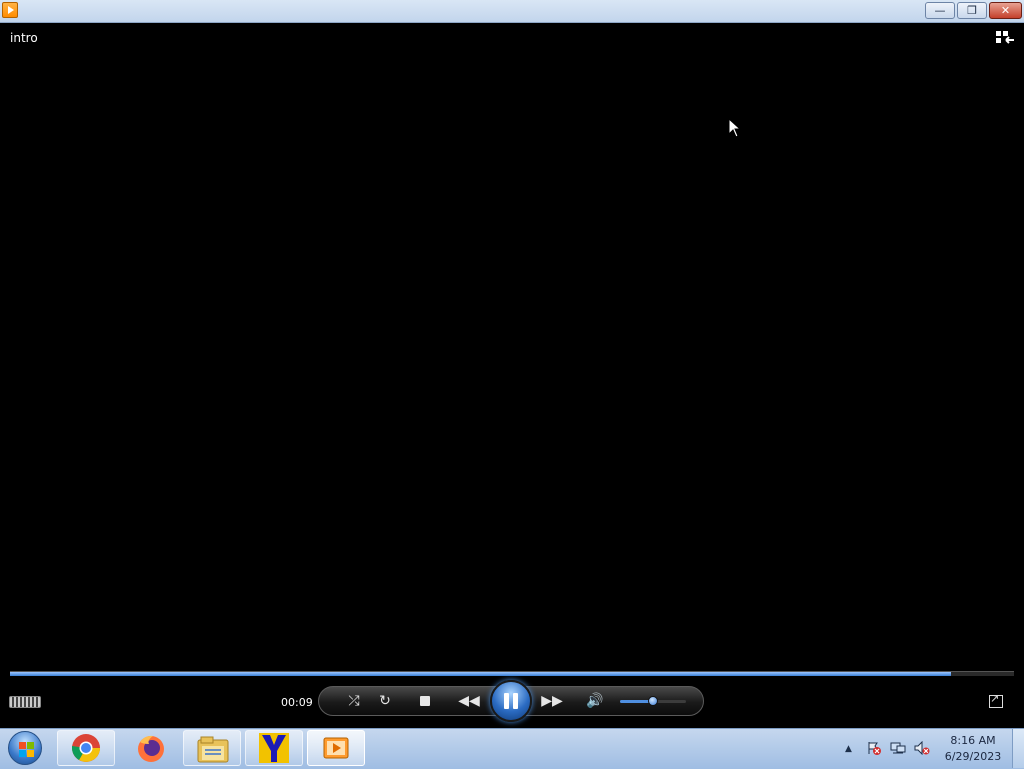  I want to click on show-desktop-button, so click(1018, 748).